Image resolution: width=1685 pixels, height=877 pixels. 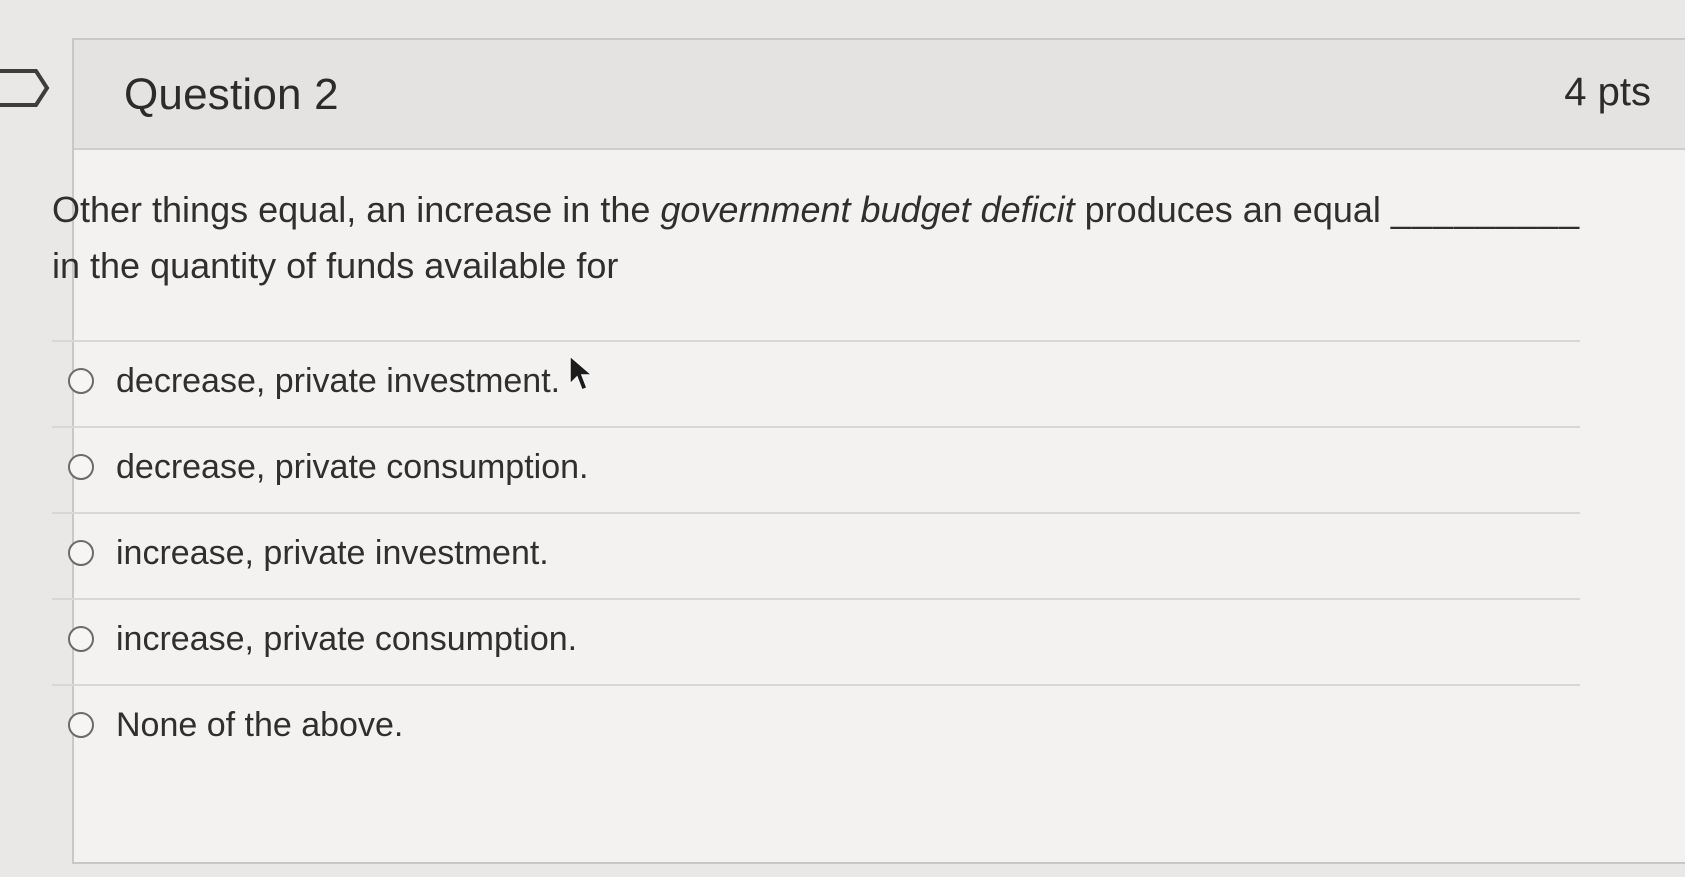 What do you see at coordinates (346, 639) in the screenshot?
I see `answer-label: increase, private consumption.` at bounding box center [346, 639].